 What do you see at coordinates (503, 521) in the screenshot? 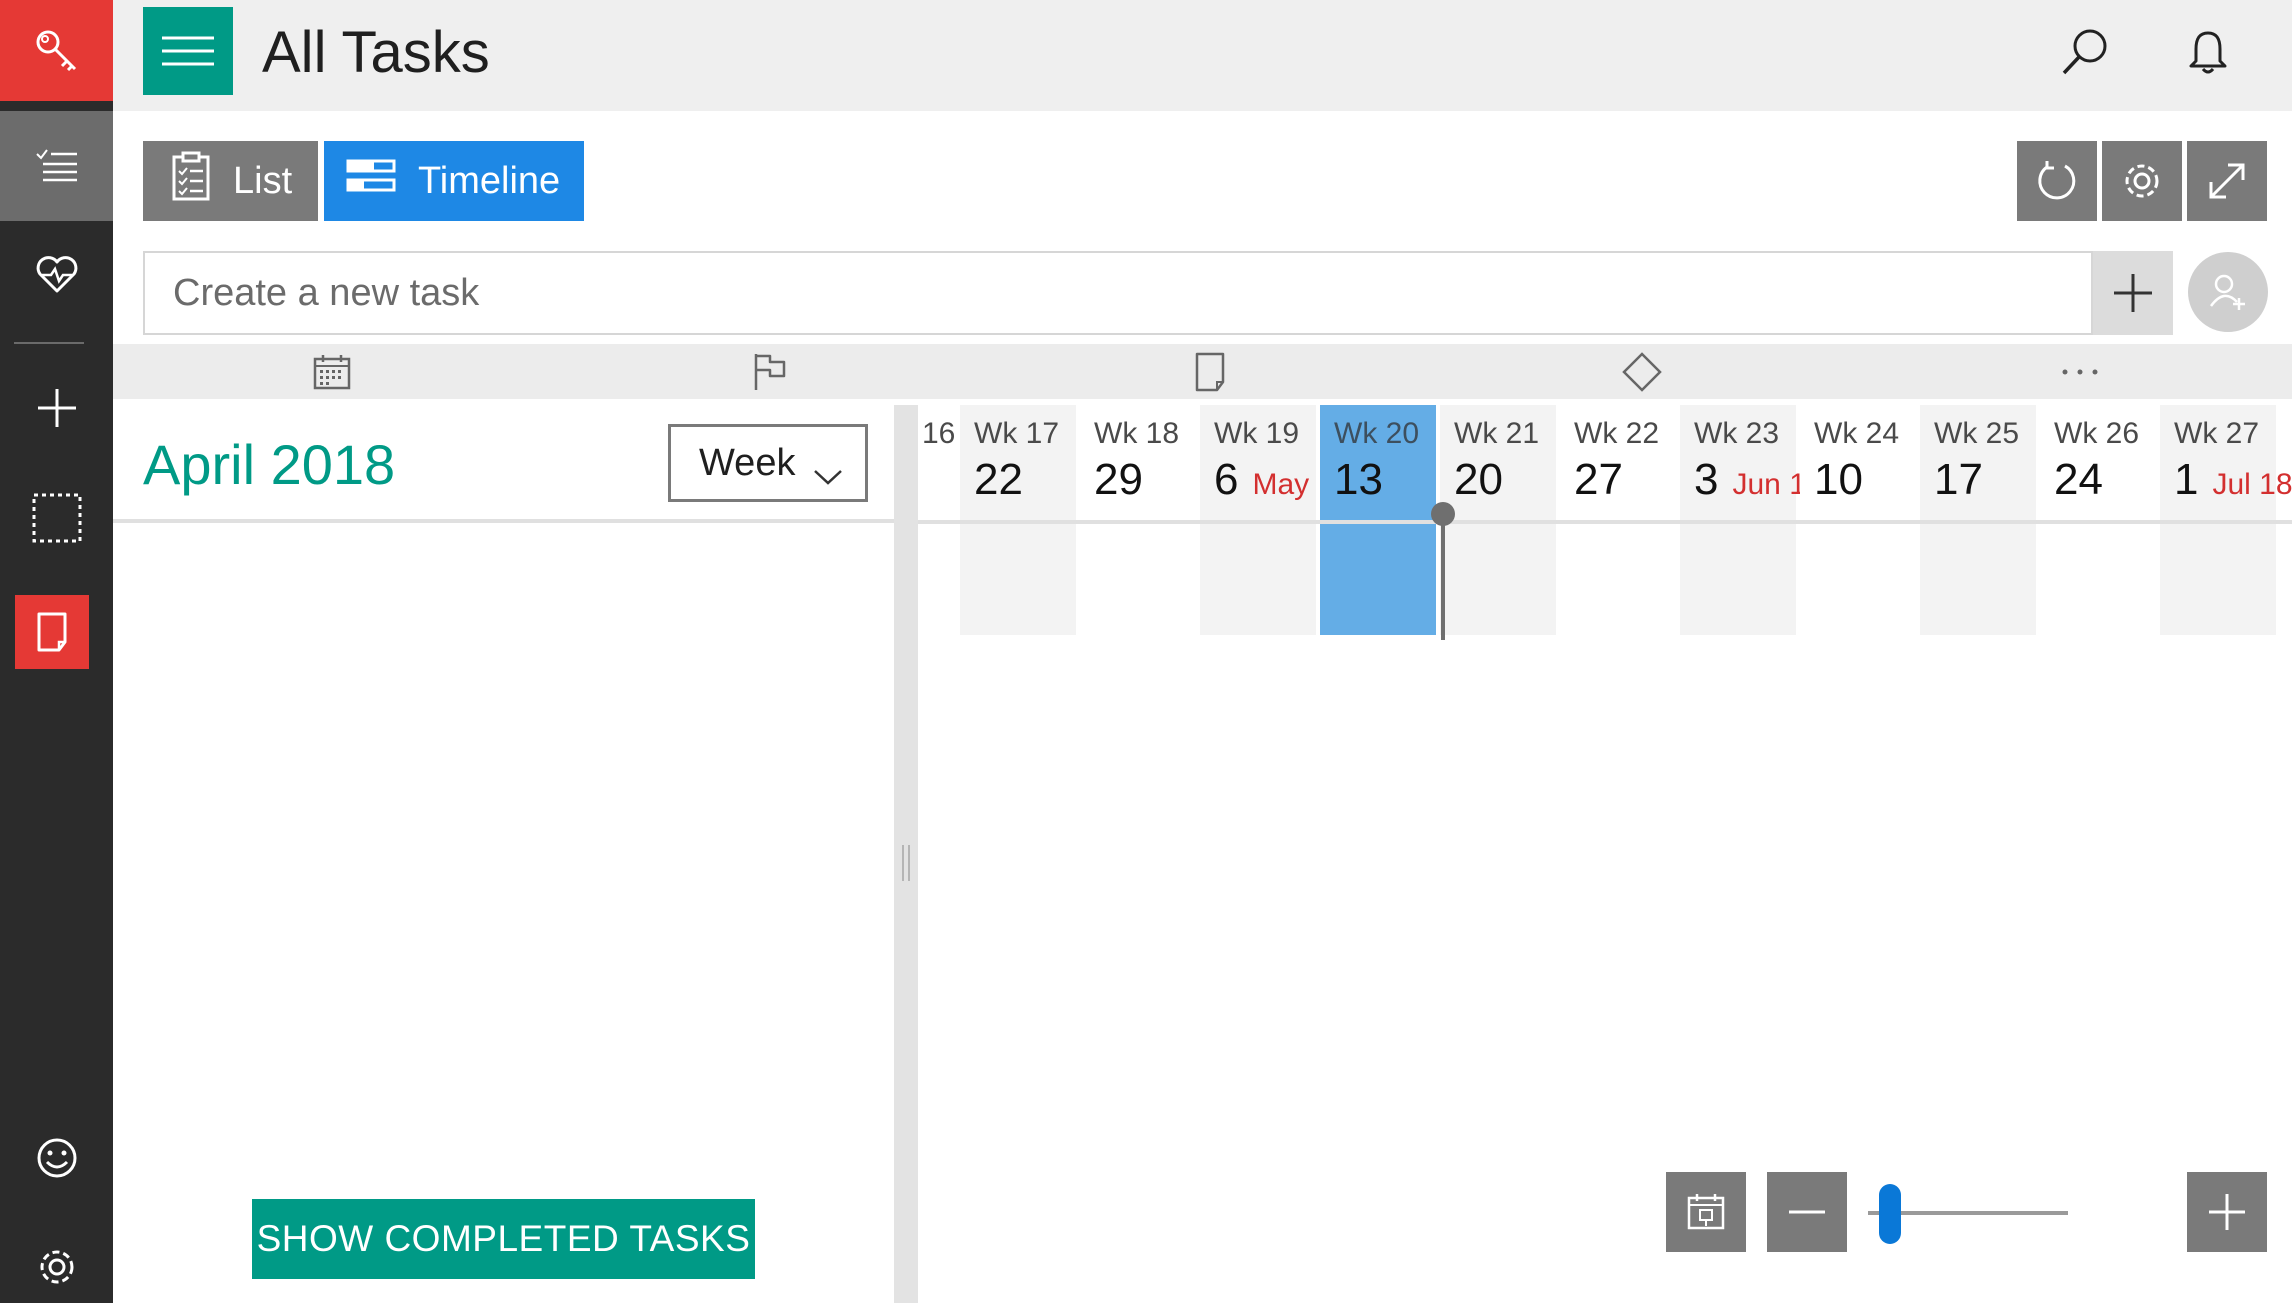
I see `left-header-divider` at bounding box center [503, 521].